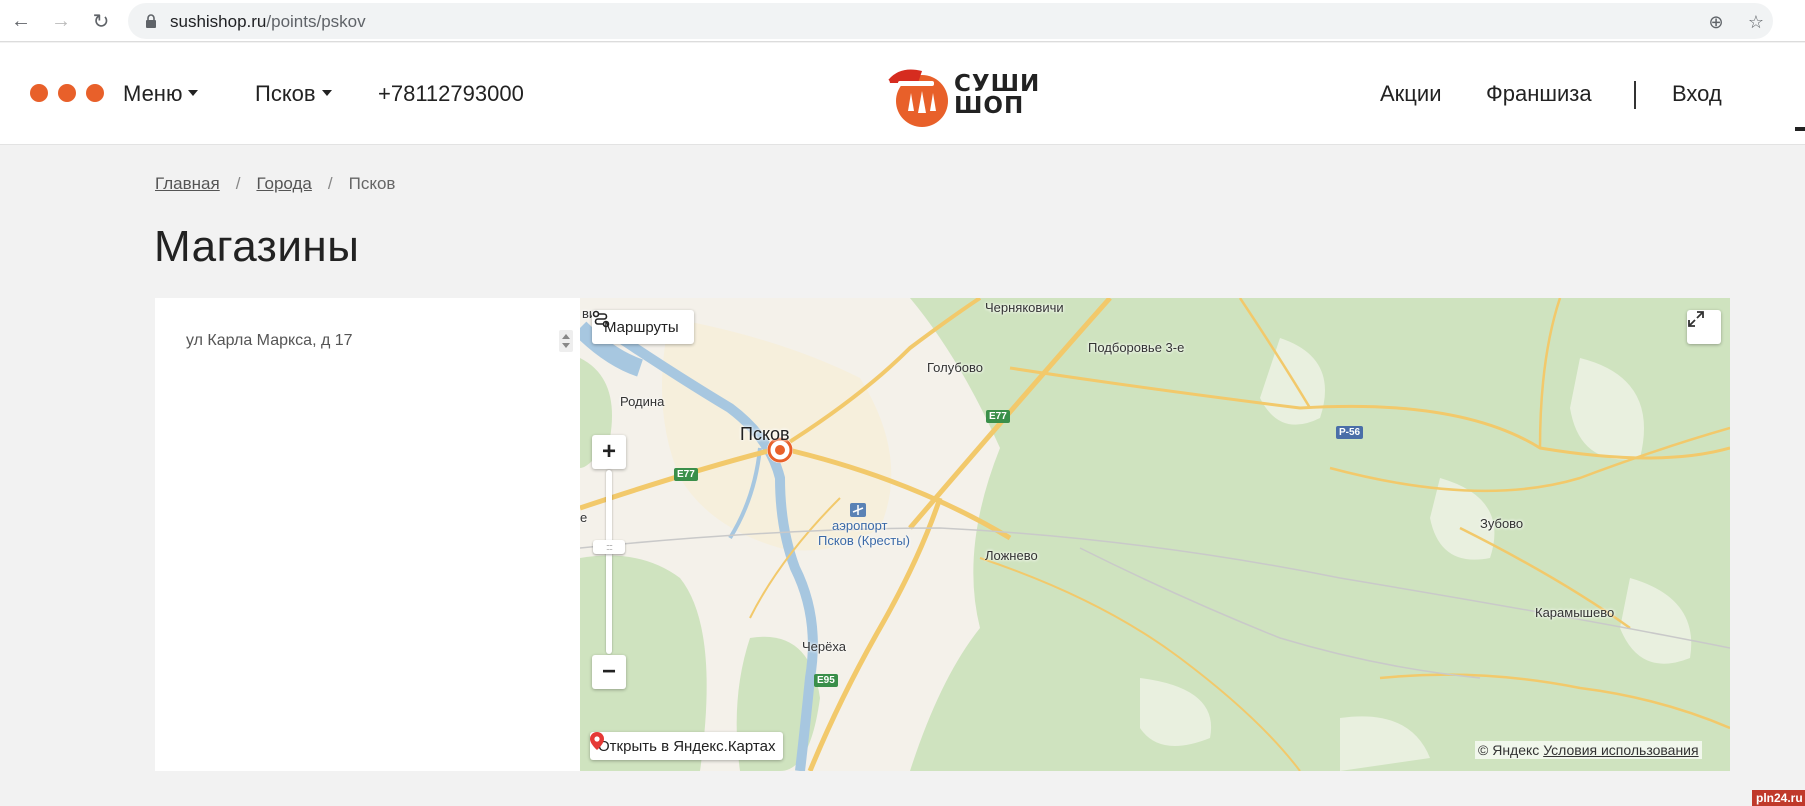  What do you see at coordinates (1620, 750) in the screenshot?
I see `terms-link: Условия использования` at bounding box center [1620, 750].